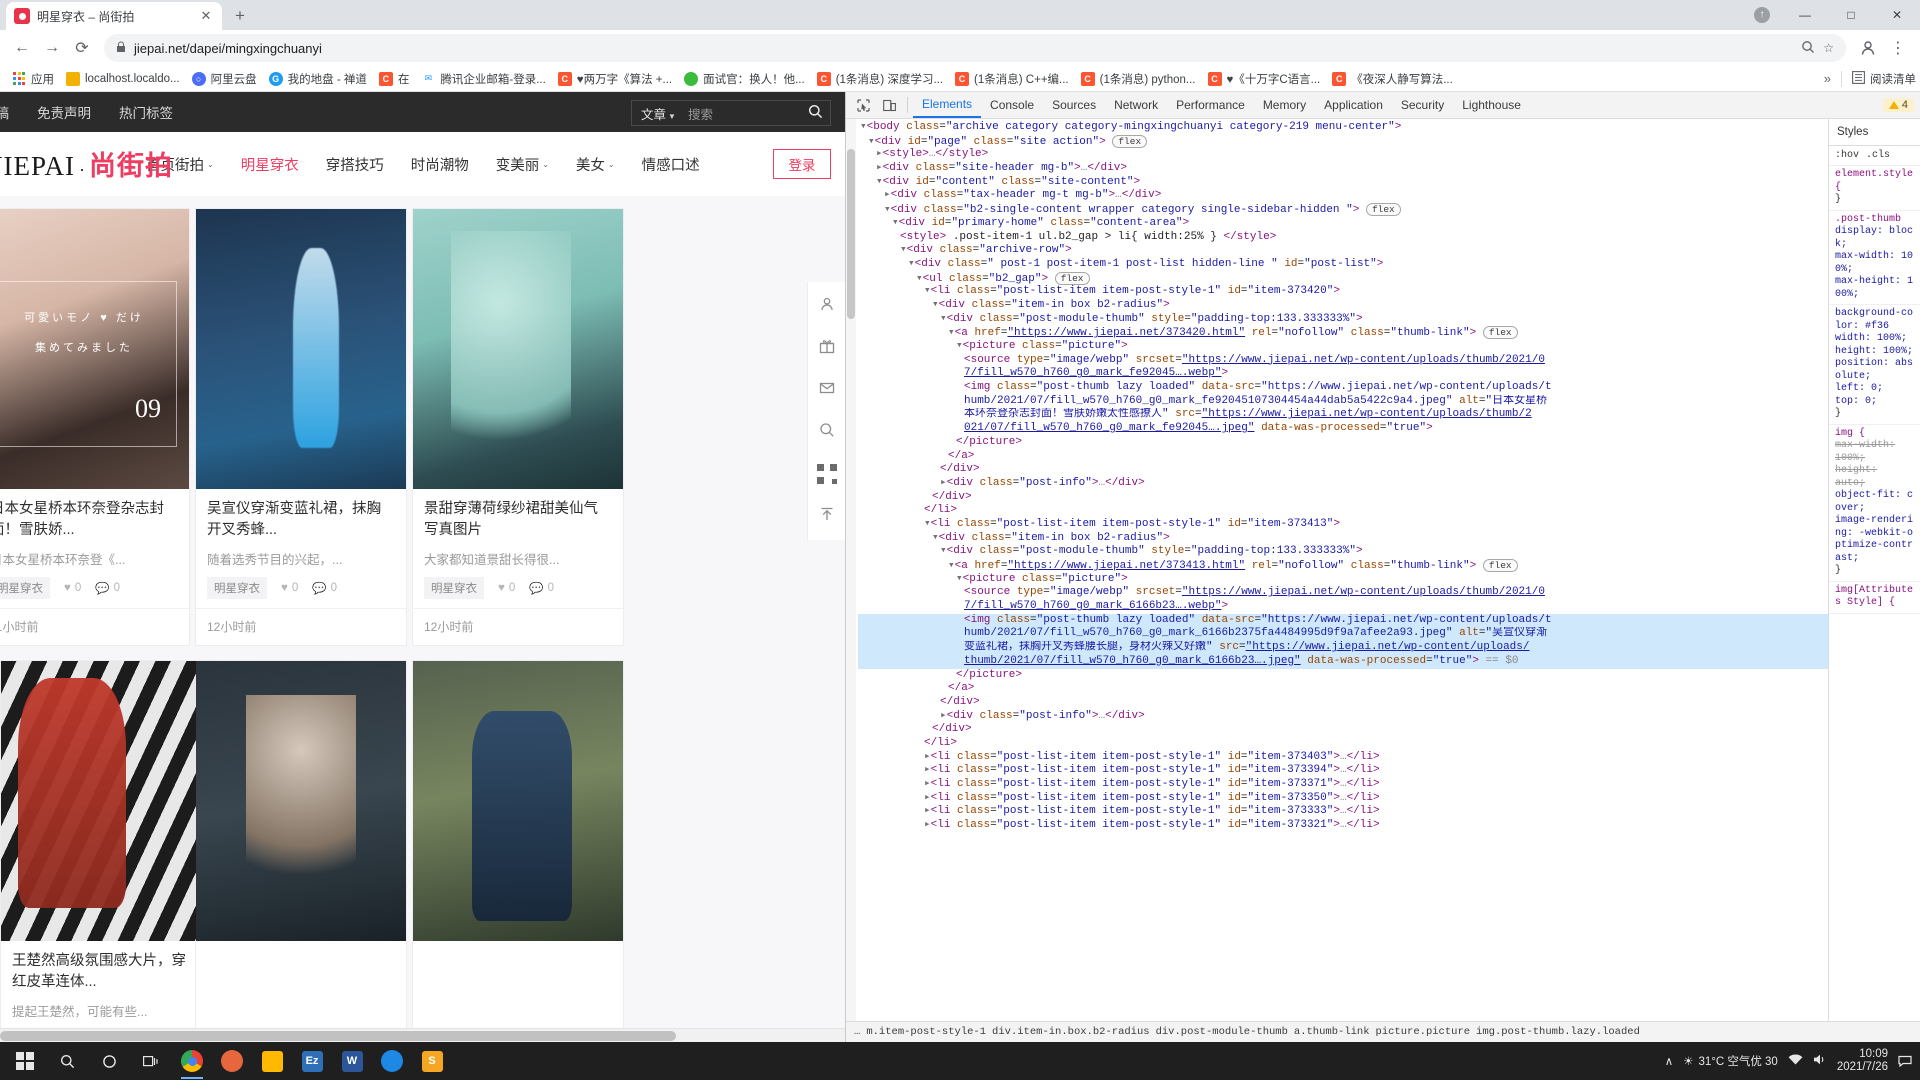 This screenshot has height=1080, width=1920. I want to click on topbar-link-submit: 投稿, so click(4, 112).